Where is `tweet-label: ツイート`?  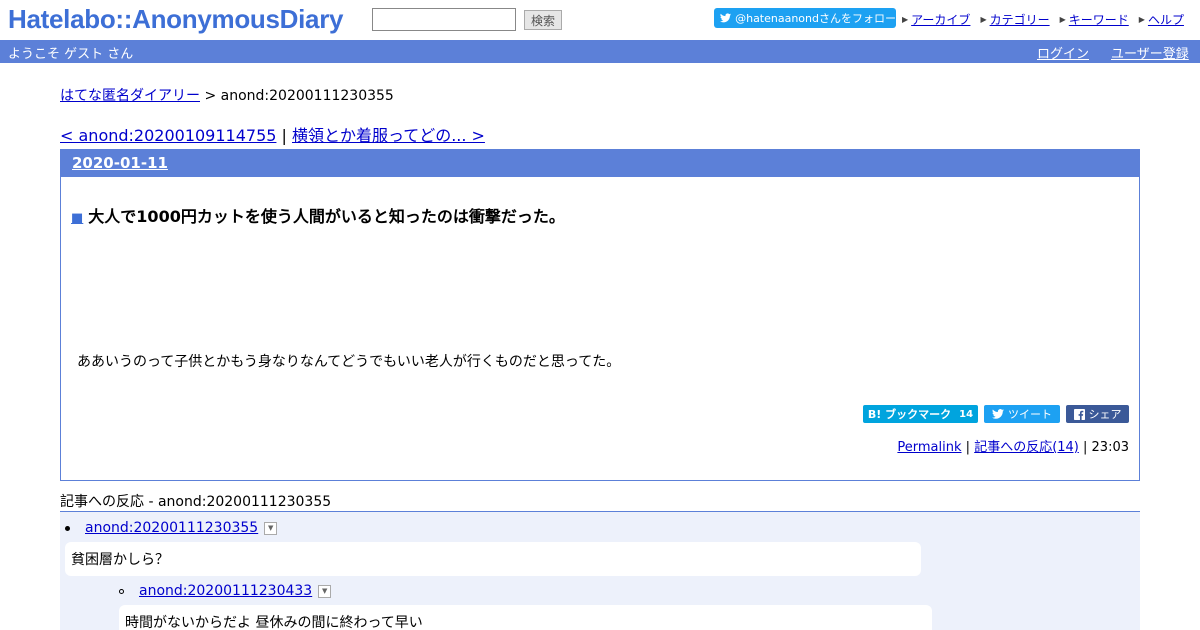
tweet-label: ツイート is located at coordinates (1030, 414).